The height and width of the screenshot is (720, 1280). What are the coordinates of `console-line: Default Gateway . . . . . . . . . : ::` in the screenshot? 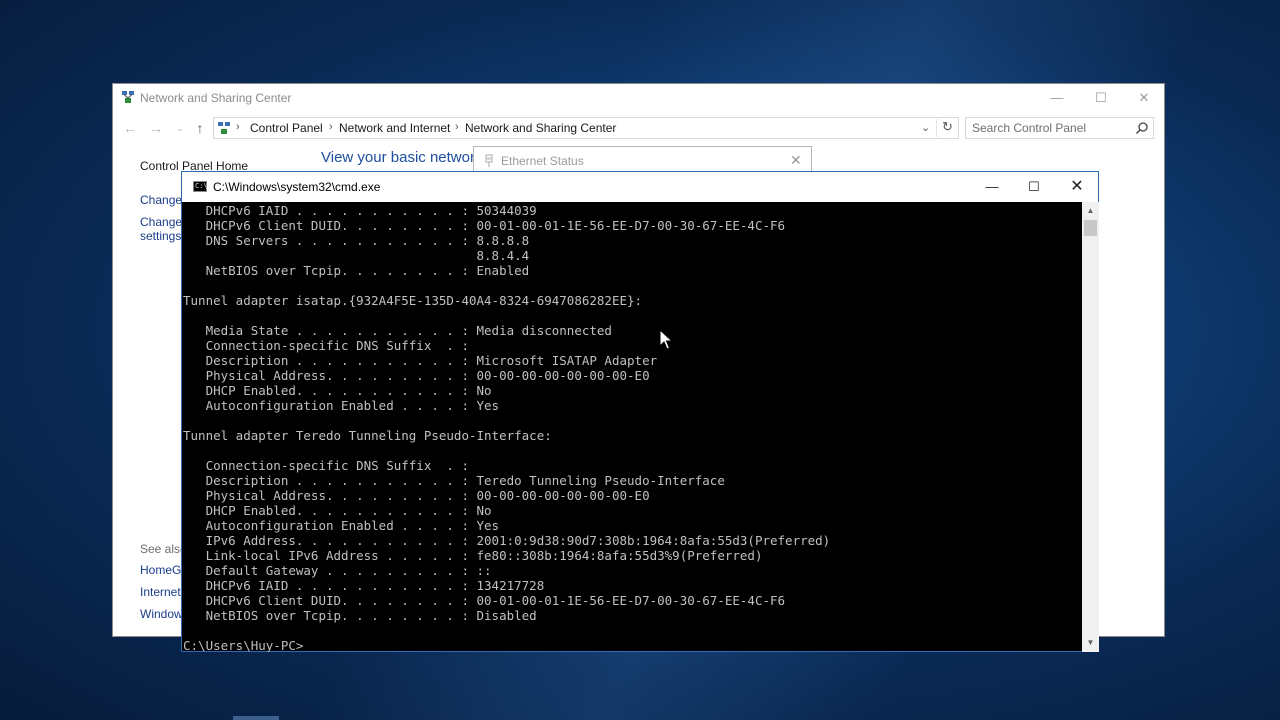 It's located at (337, 570).